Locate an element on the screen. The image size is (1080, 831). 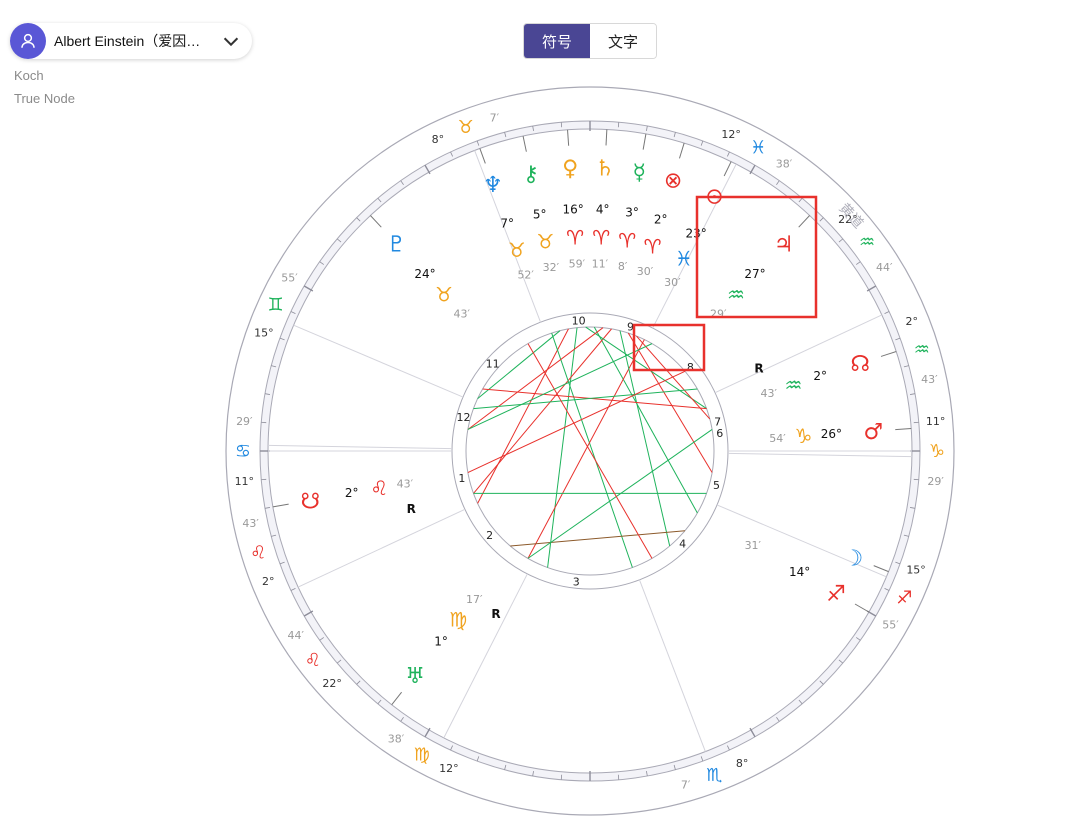
planet-degree: 5° is located at coordinates (540, 214).